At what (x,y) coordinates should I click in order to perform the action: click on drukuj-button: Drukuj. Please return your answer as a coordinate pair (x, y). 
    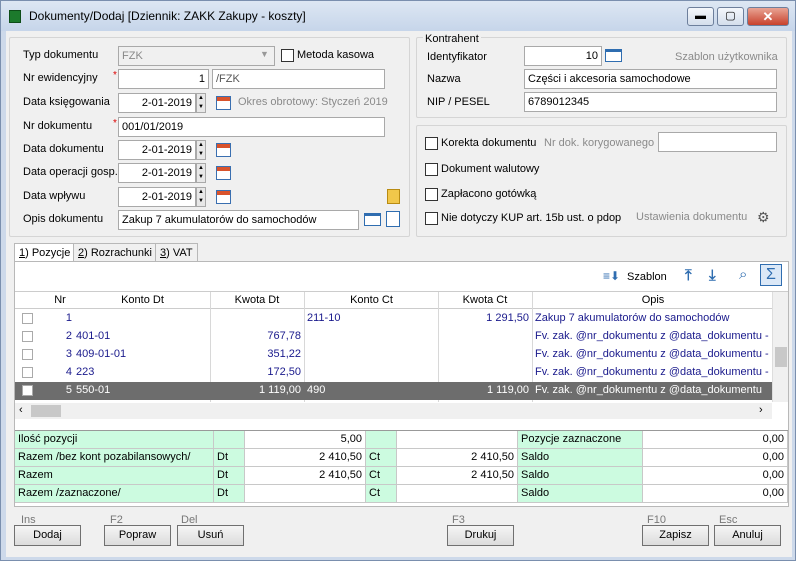
    Looking at the image, I should click on (480, 535).